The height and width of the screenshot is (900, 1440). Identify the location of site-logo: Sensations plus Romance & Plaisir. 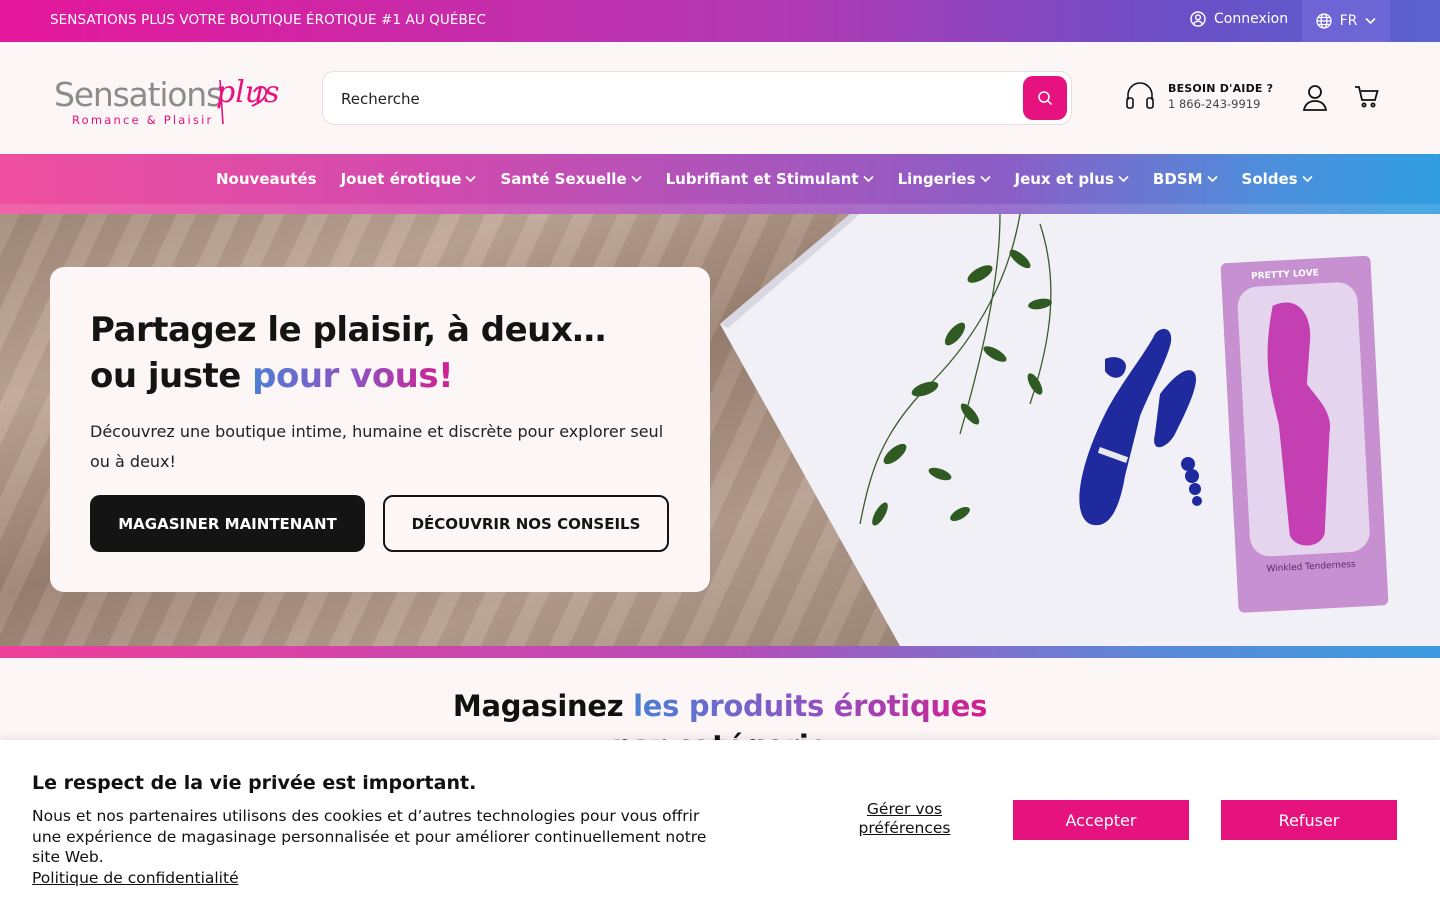
(169, 99).